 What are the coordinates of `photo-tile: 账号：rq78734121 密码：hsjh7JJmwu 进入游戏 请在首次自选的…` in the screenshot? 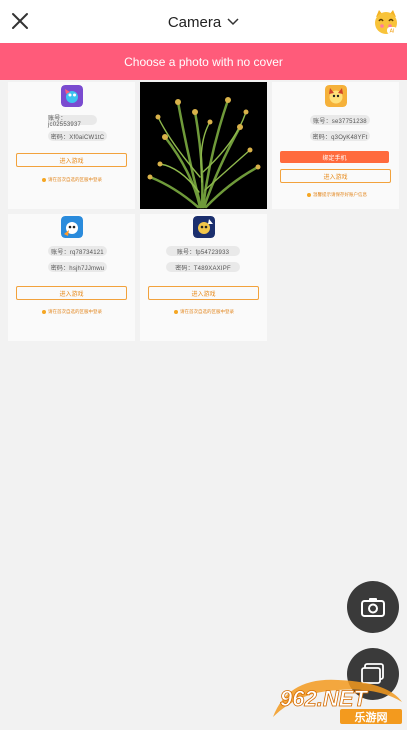 It's located at (71, 277).